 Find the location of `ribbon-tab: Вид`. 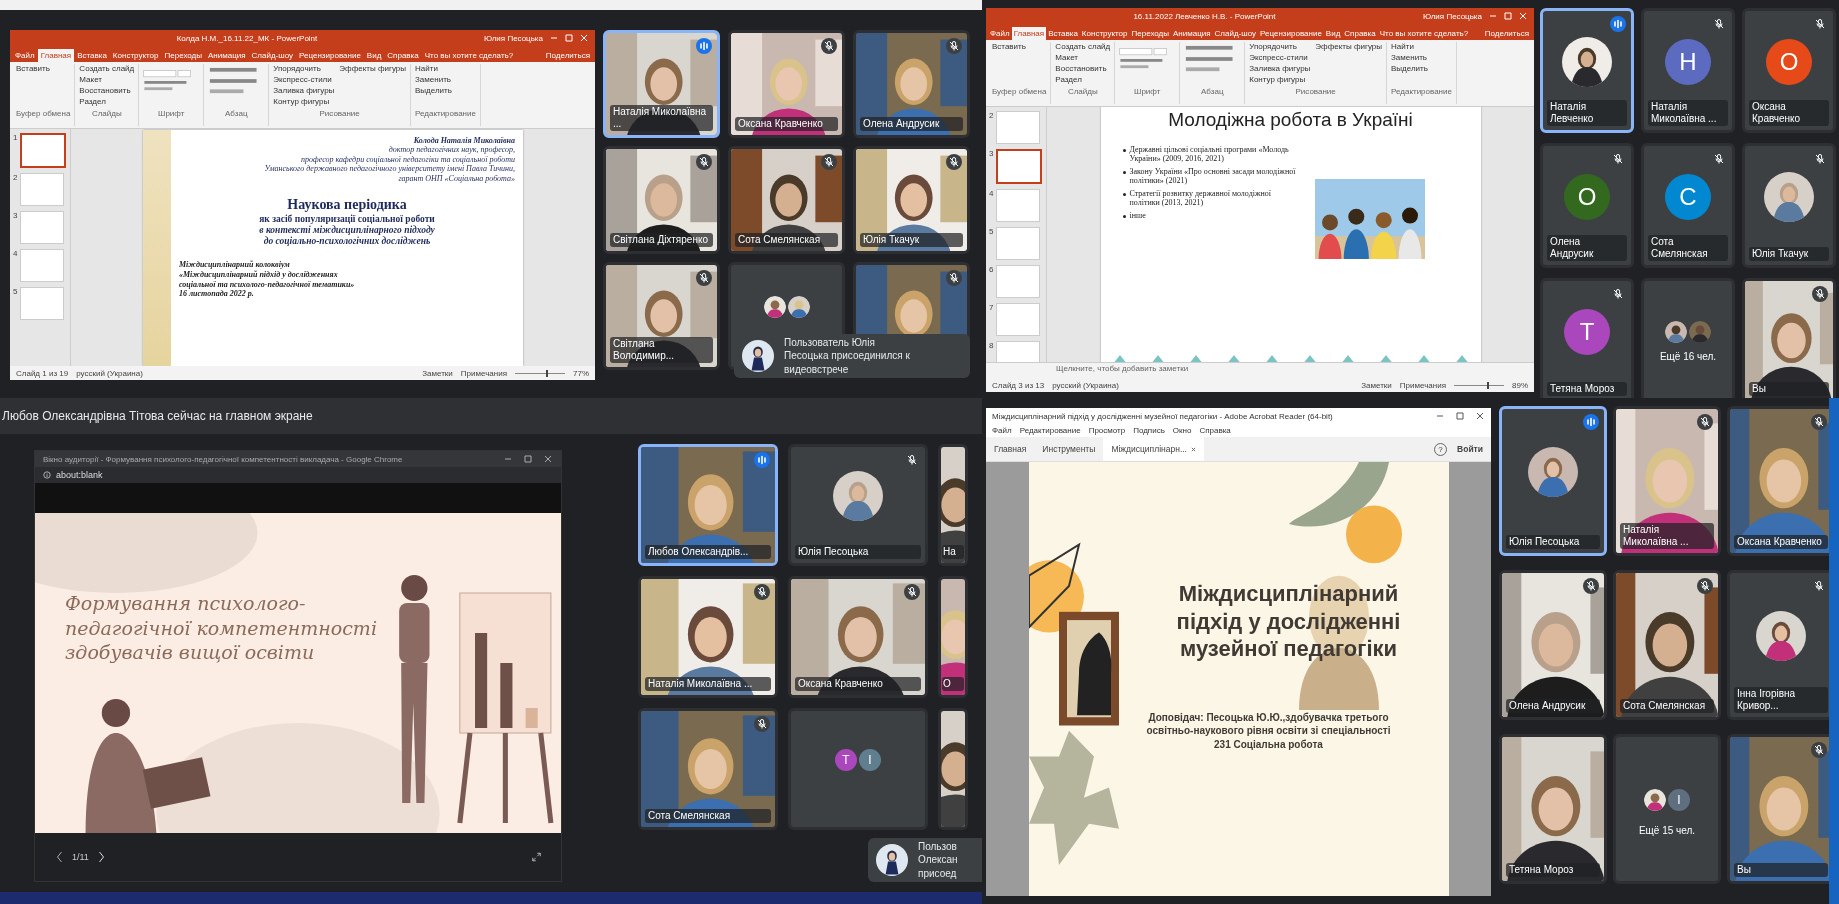

ribbon-tab: Вид is located at coordinates (1333, 33).